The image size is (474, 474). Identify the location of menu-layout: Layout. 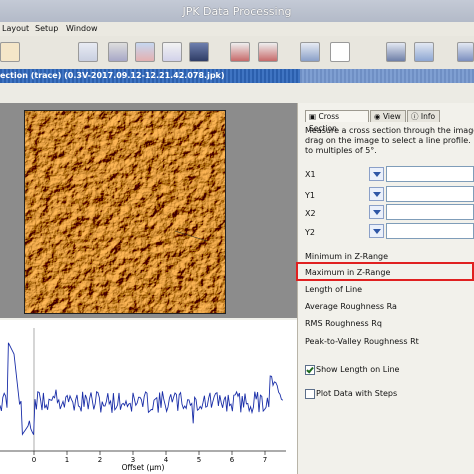
(15, 28).